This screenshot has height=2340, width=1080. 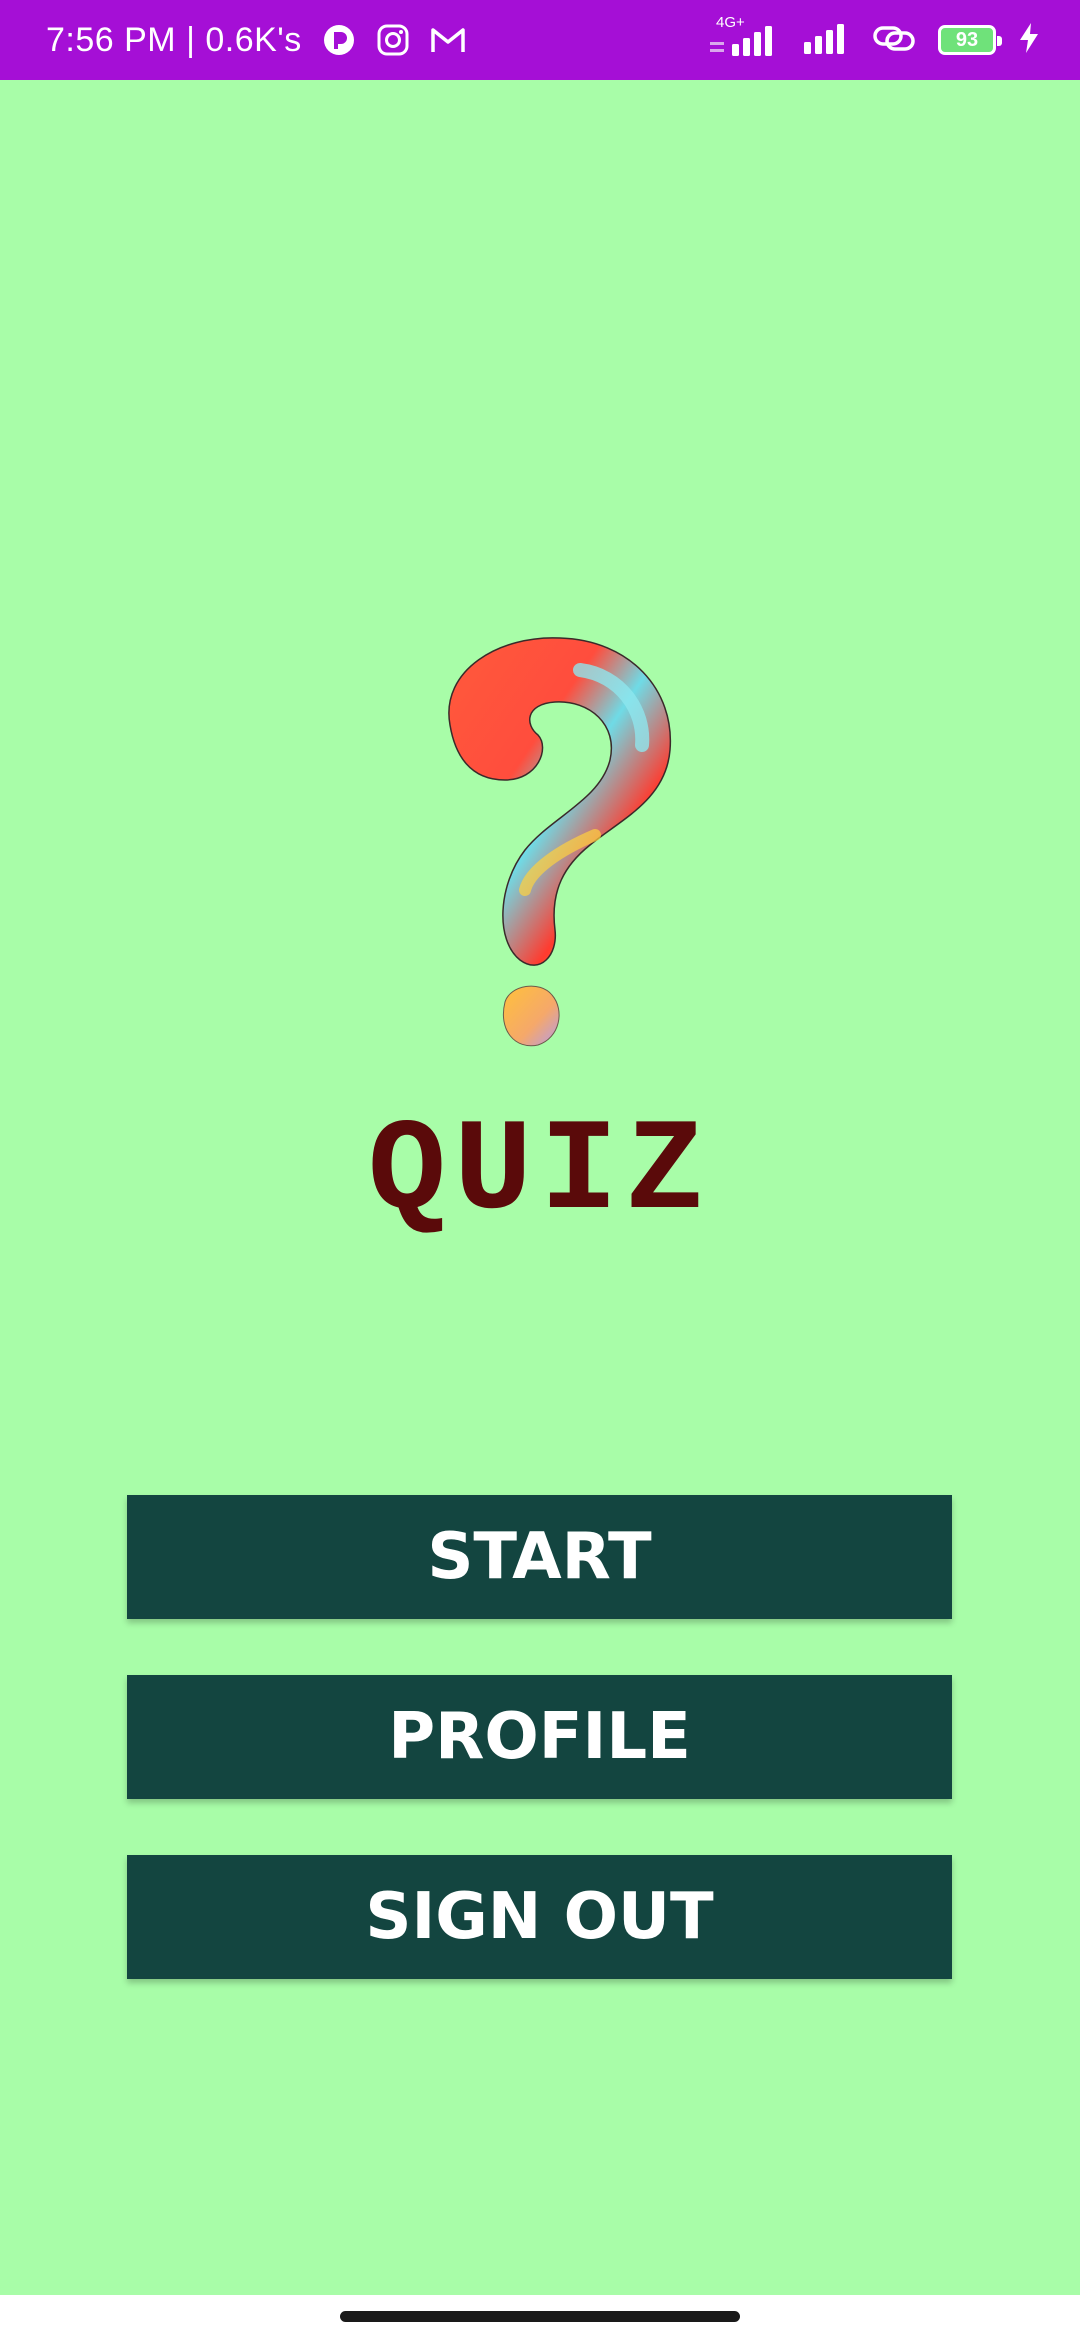 What do you see at coordinates (894, 40) in the screenshot?
I see `link-icon` at bounding box center [894, 40].